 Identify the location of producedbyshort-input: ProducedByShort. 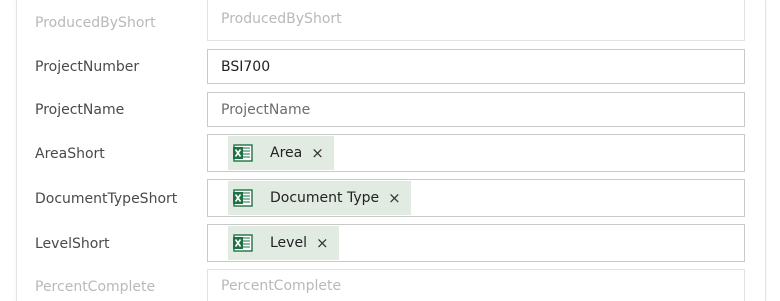
(476, 20).